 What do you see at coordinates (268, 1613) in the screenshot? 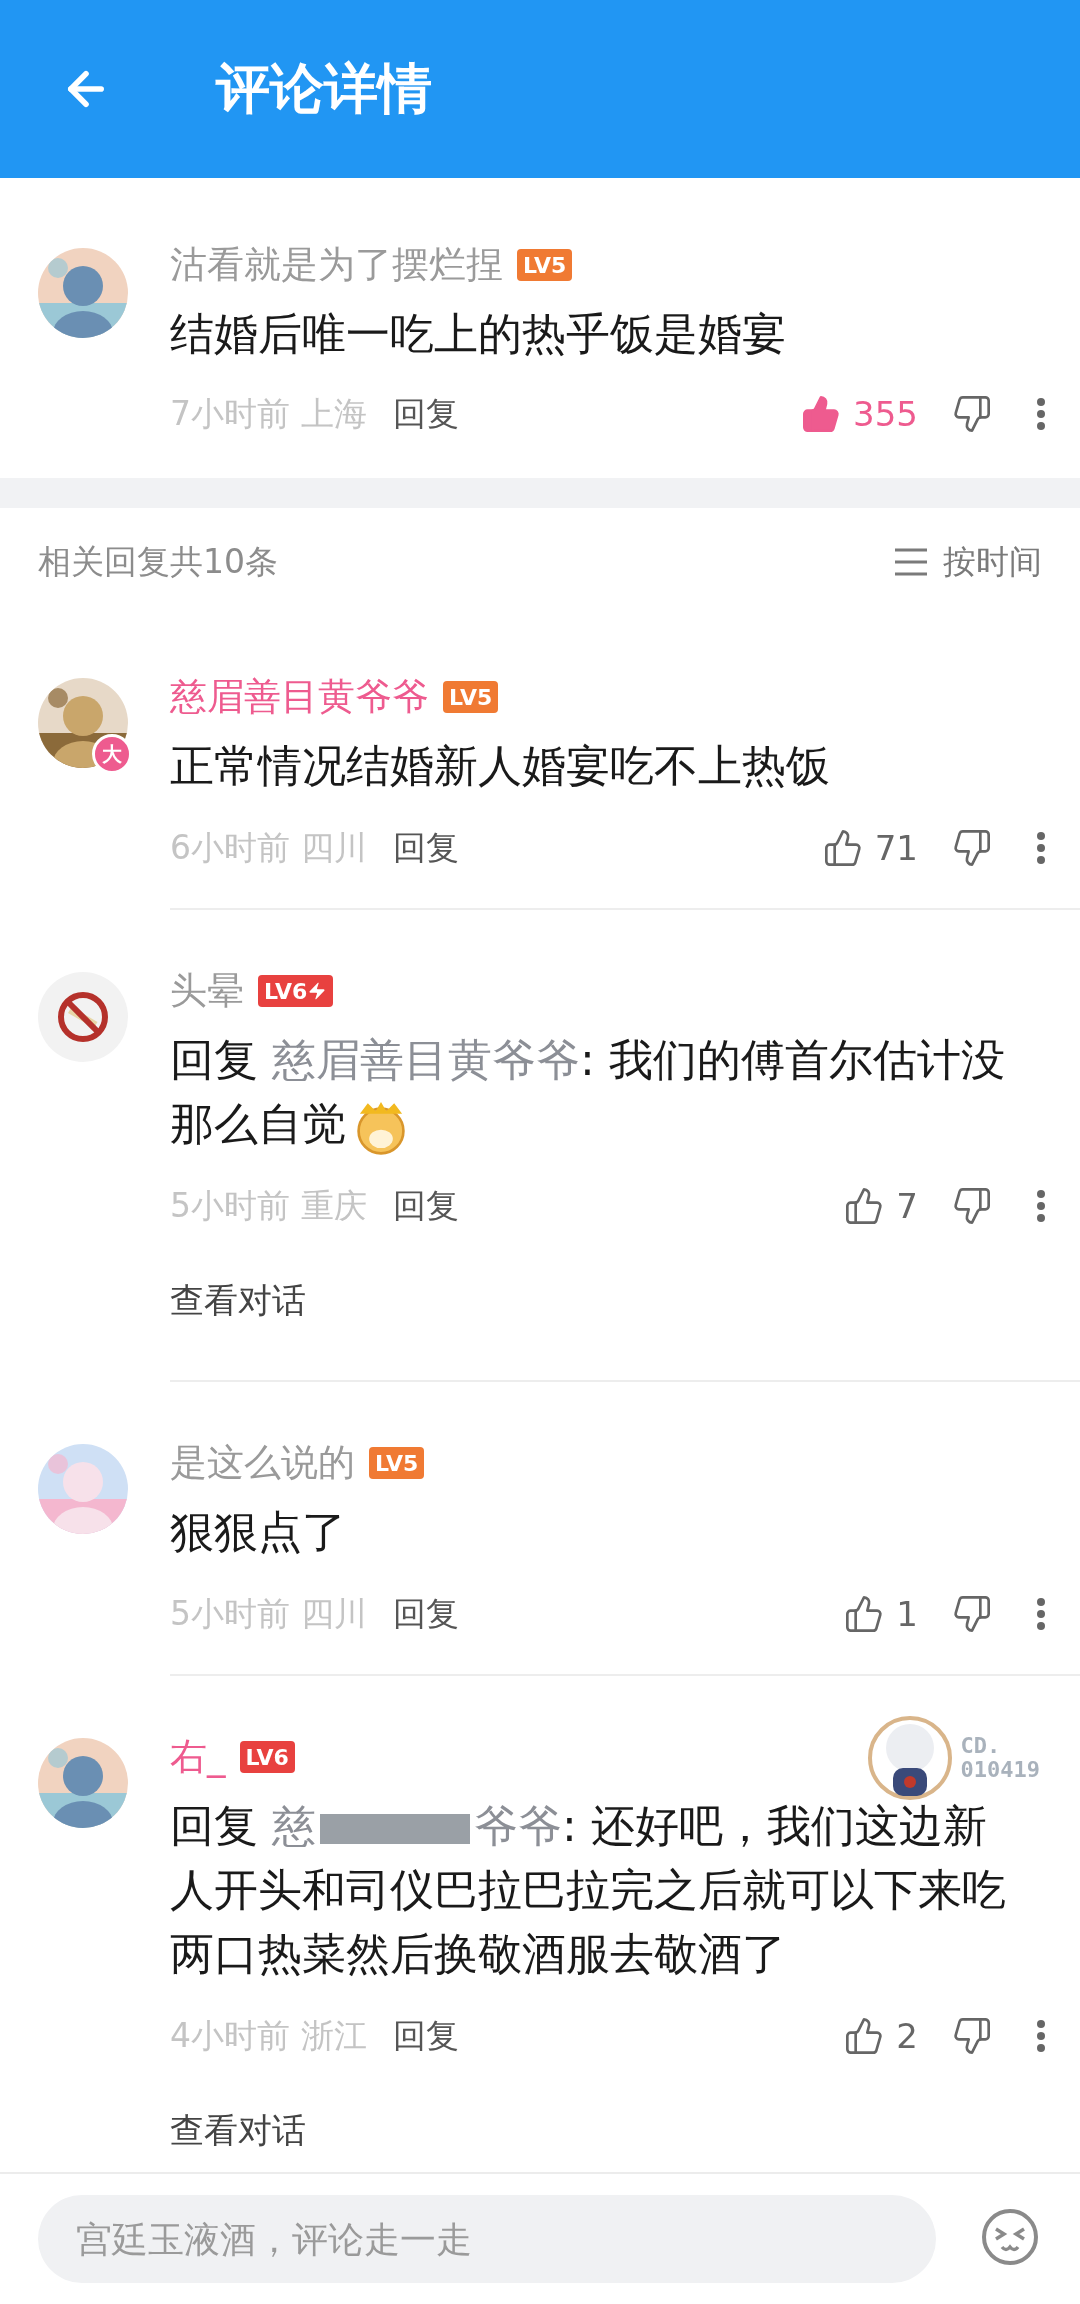
I see `time-location: 5小时前 四川` at bounding box center [268, 1613].